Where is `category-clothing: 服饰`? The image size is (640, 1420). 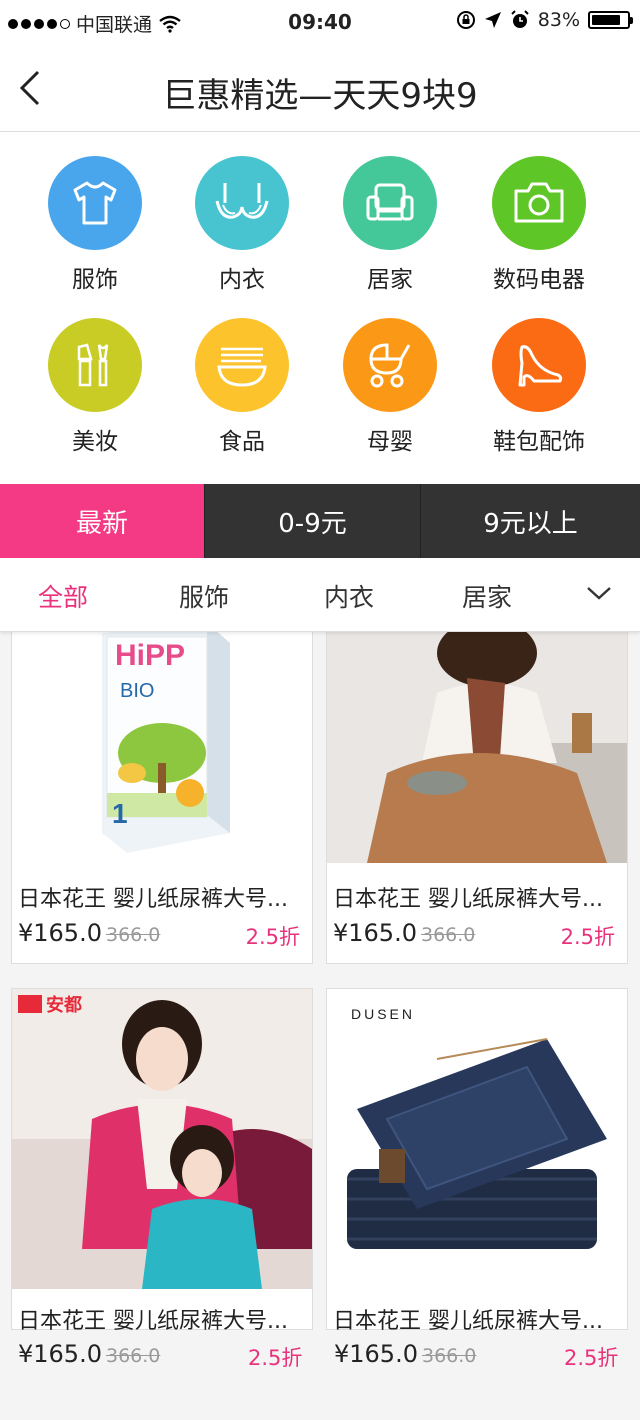 category-clothing: 服饰 is located at coordinates (95, 225).